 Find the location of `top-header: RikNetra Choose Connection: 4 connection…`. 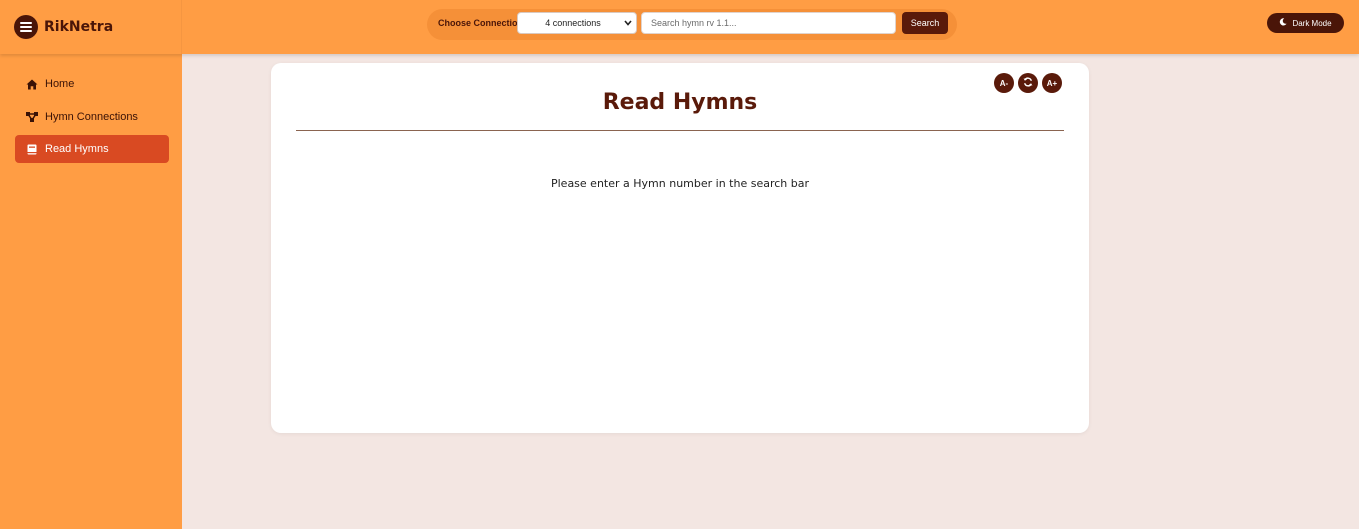

top-header: RikNetra Choose Connection: 4 connection… is located at coordinates (679, 27).